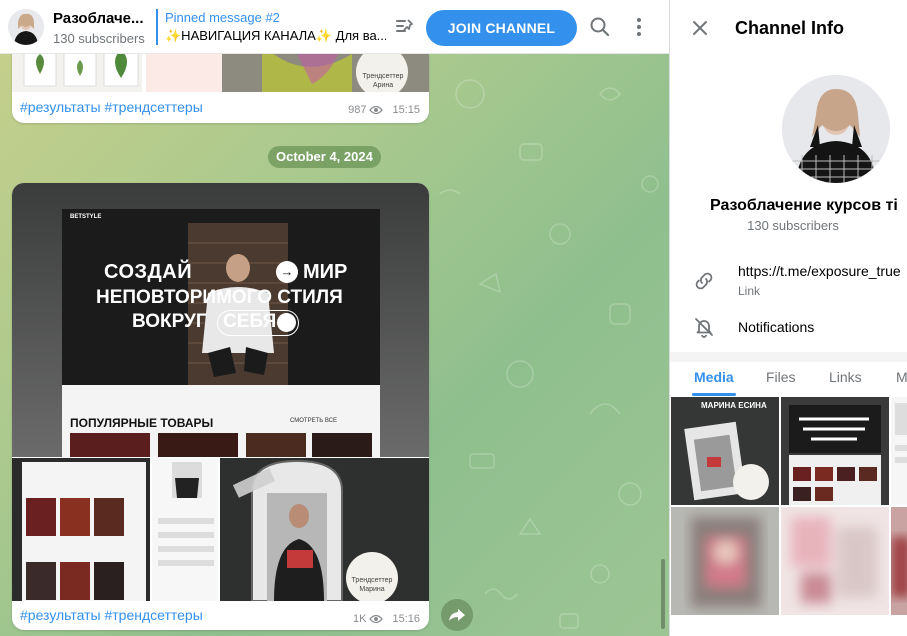 This screenshot has height=636, width=907. I want to click on share-button, so click(457, 615).